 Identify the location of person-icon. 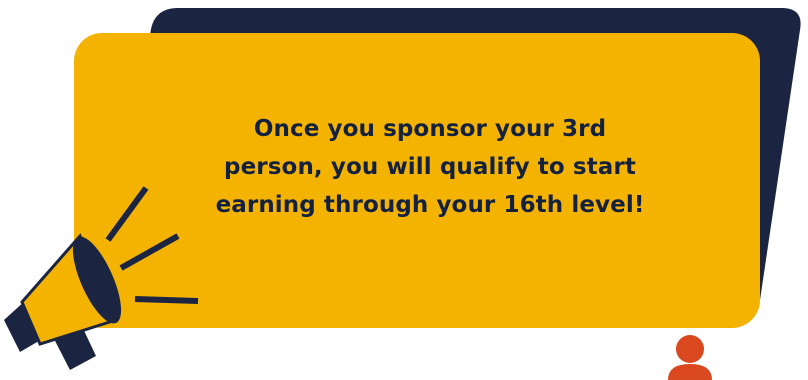
(690, 357).